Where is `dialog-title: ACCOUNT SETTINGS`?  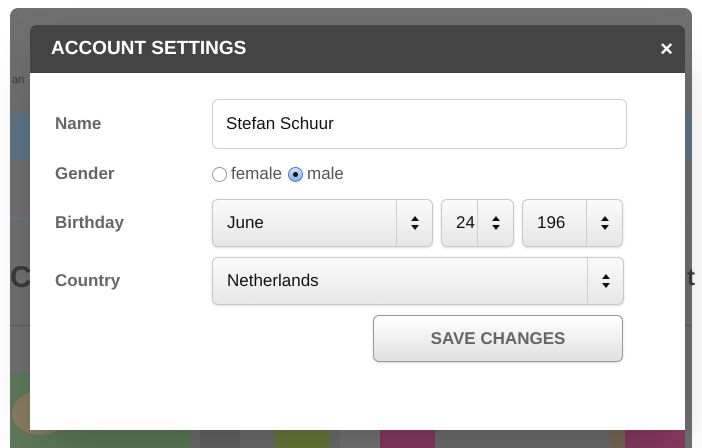
dialog-title: ACCOUNT SETTINGS is located at coordinates (148, 48).